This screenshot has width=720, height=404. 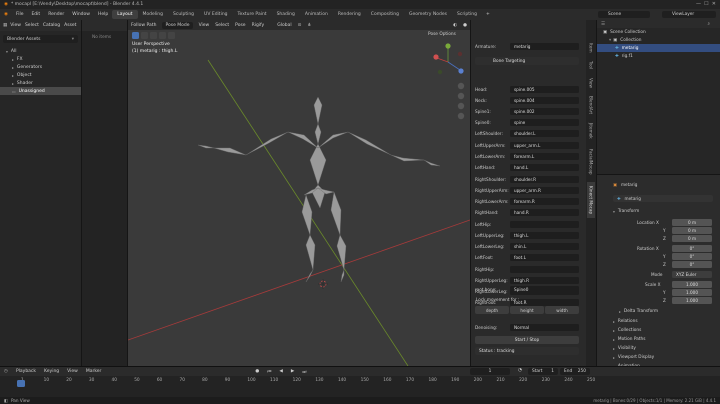 I want to click on rotation-mode-dropdown: XYZ Euler, so click(x=692, y=274).